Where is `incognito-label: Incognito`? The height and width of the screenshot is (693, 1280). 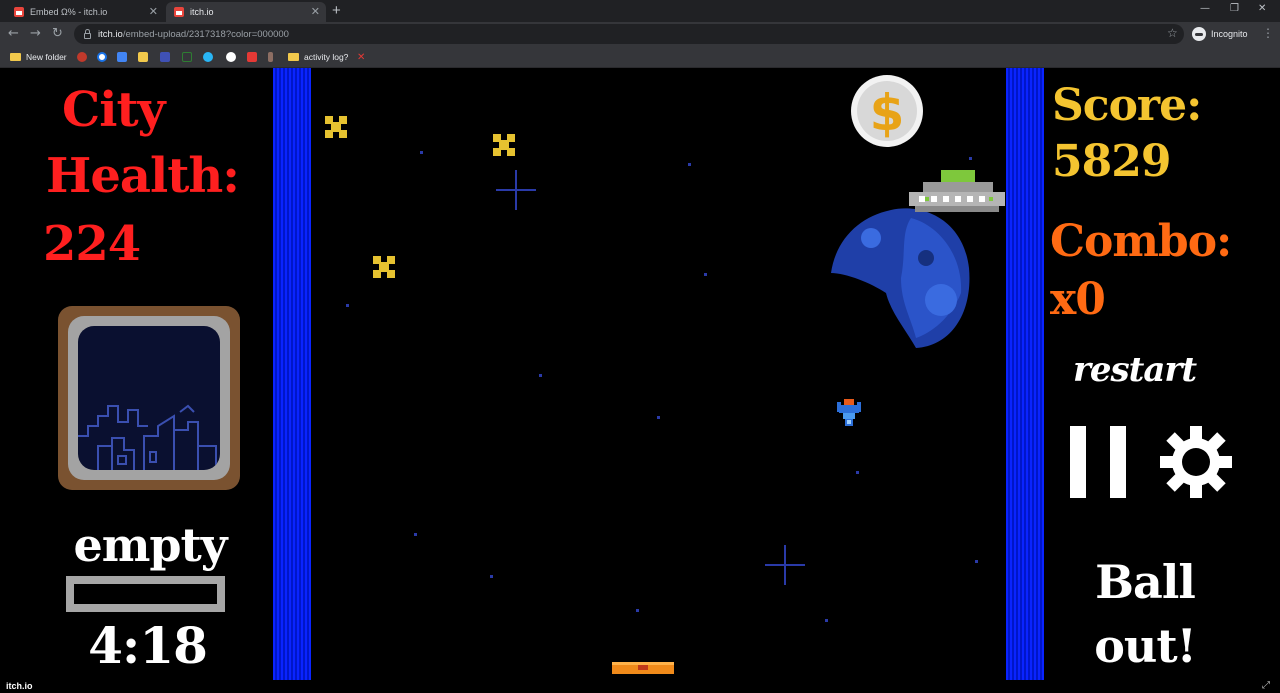
incognito-label: Incognito is located at coordinates (1229, 34).